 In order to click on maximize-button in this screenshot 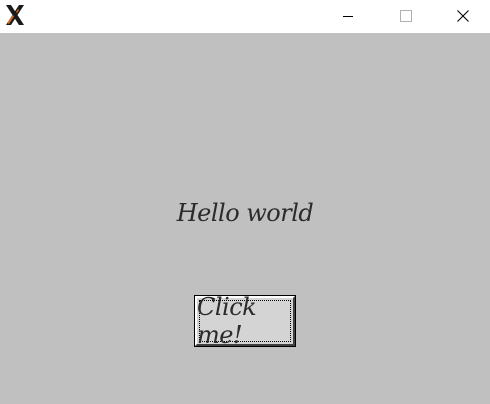, I will do `click(406, 16)`.